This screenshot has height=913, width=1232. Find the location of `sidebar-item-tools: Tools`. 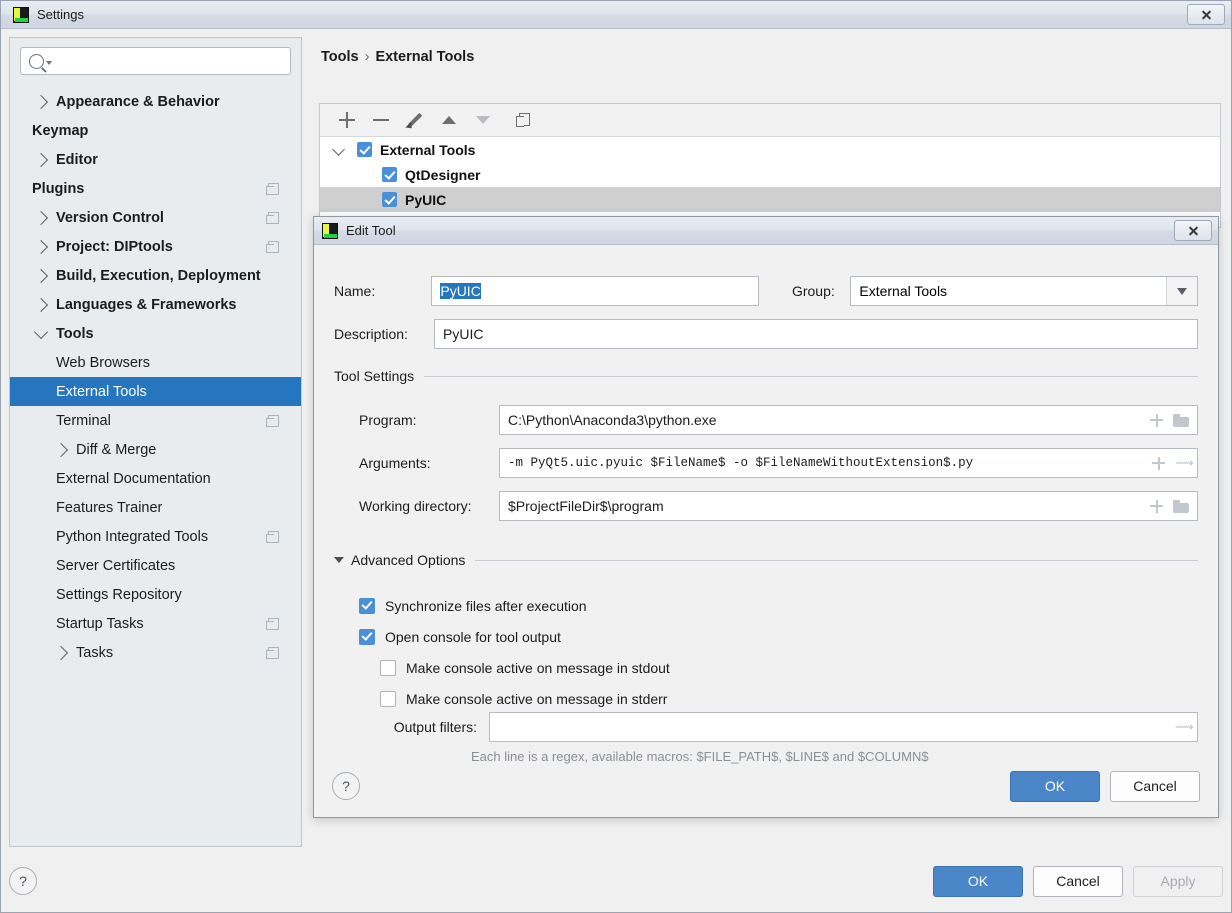

sidebar-item-tools: Tools is located at coordinates (155, 333).